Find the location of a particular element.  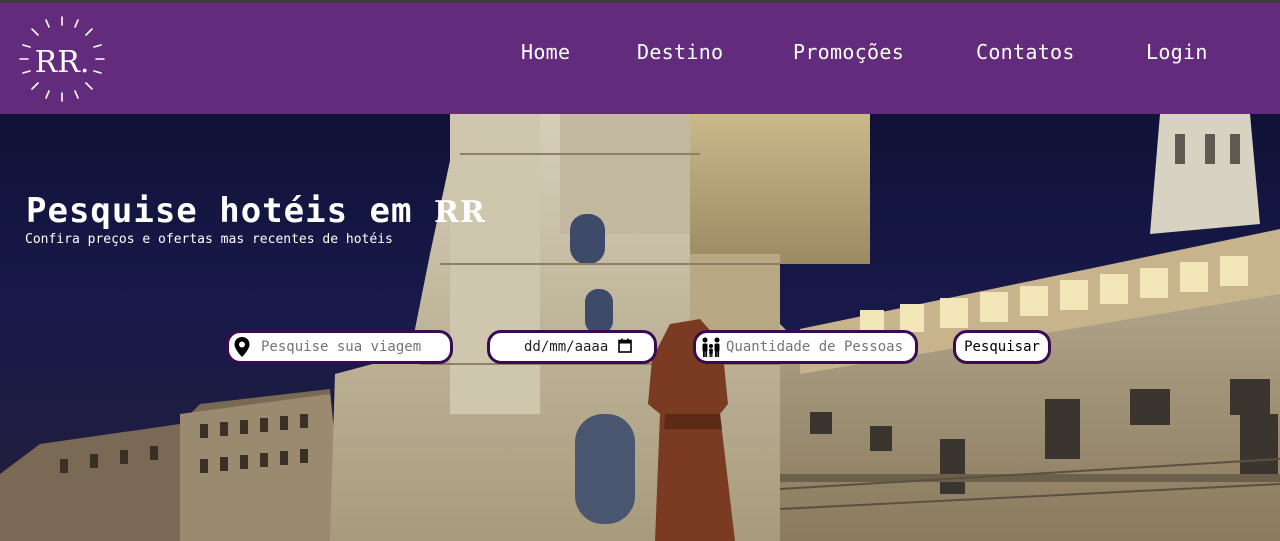

nav-promocoes: Promoções is located at coordinates (848, 52).